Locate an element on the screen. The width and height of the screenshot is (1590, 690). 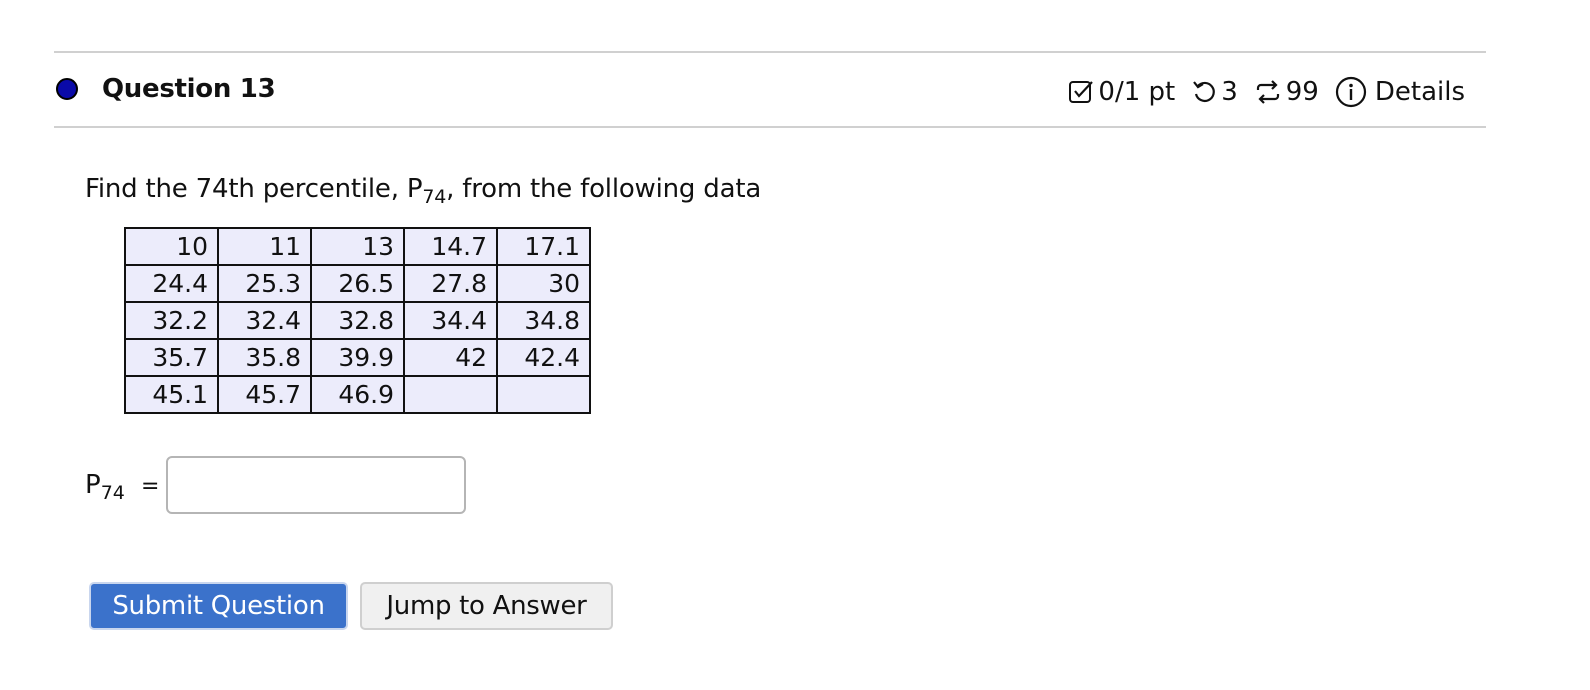
prompt-subscript: 74 is located at coordinates (434, 197).